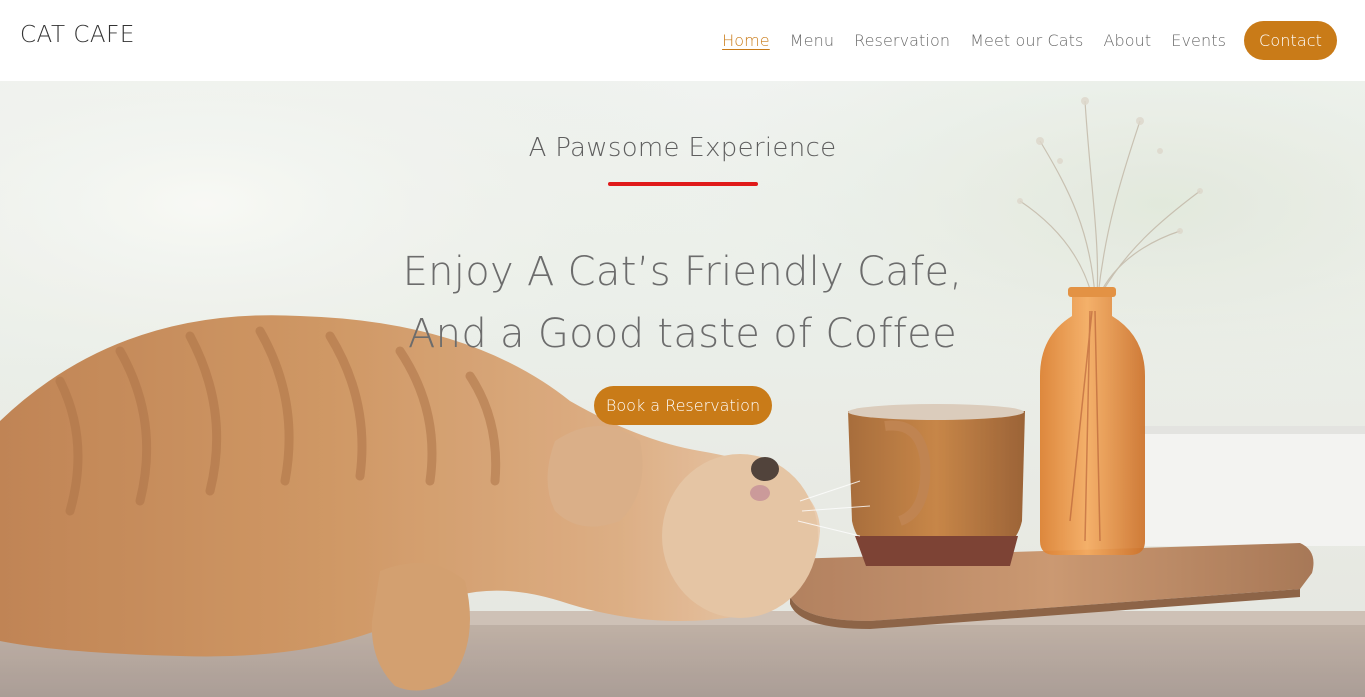 Image resolution: width=1365 pixels, height=697 pixels. What do you see at coordinates (682, 272) in the screenshot?
I see `hero-headline-line1: Enjoy A Cat’s Friendly Cafe,` at bounding box center [682, 272].